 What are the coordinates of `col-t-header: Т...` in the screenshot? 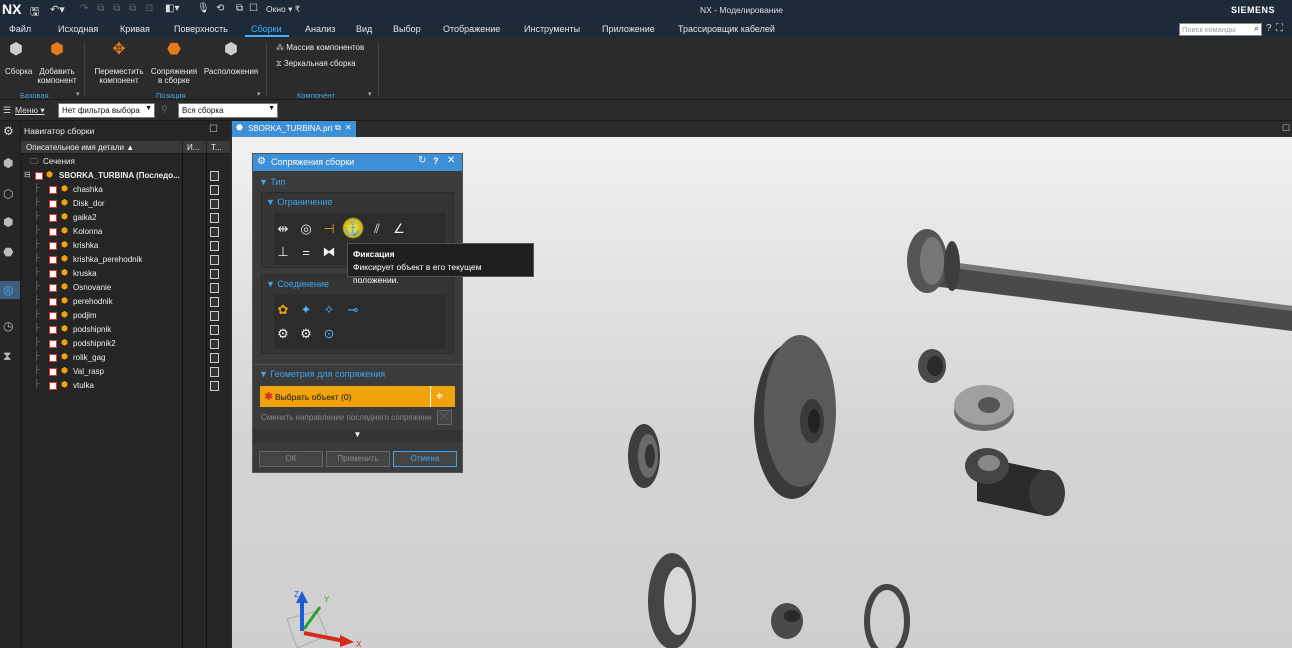 It's located at (216, 147).